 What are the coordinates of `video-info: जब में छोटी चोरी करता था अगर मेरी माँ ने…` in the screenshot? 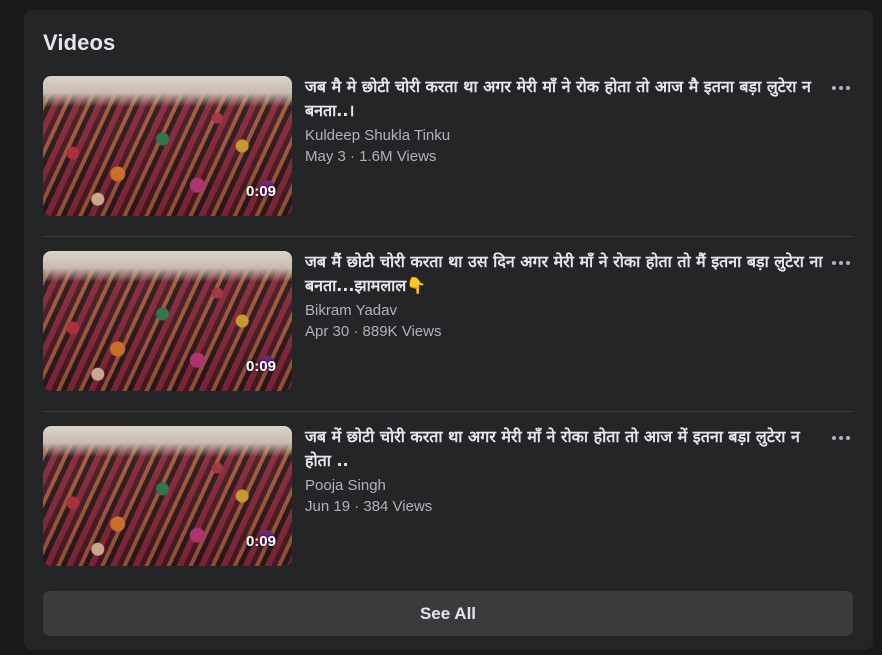 It's located at (565, 471).